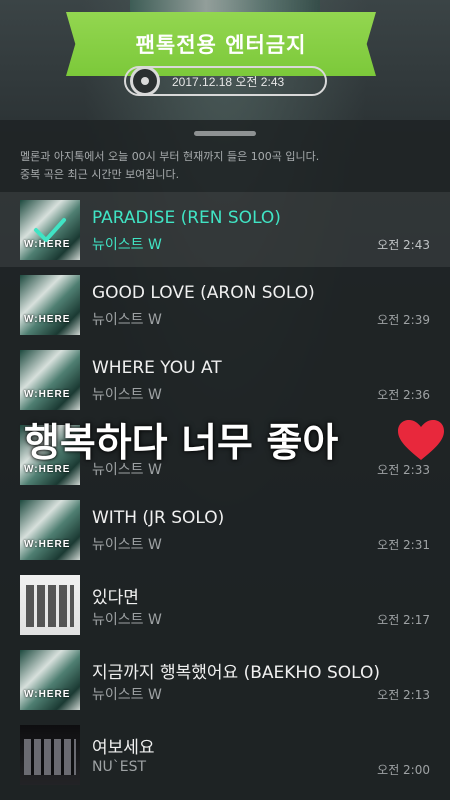 The height and width of the screenshot is (800, 450). I want to click on song-title: 있다면, so click(115, 598).